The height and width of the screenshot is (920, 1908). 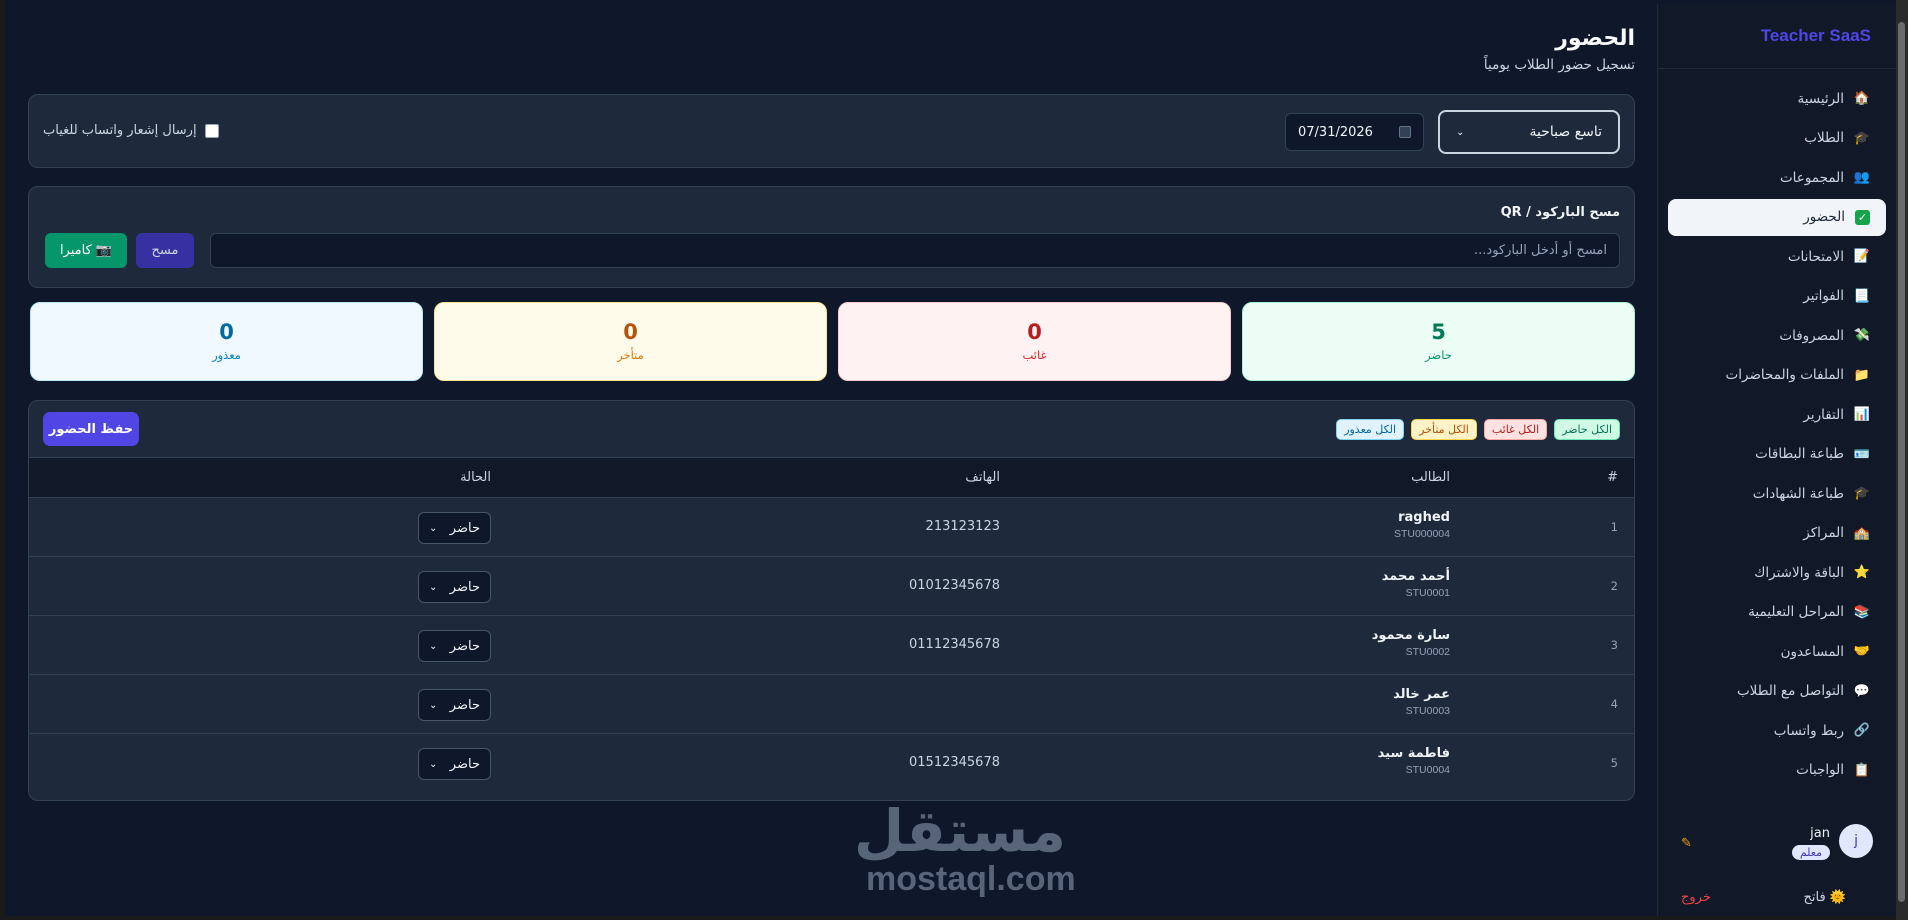 What do you see at coordinates (1034, 355) in the screenshot?
I see `stat-absent-label: غائب` at bounding box center [1034, 355].